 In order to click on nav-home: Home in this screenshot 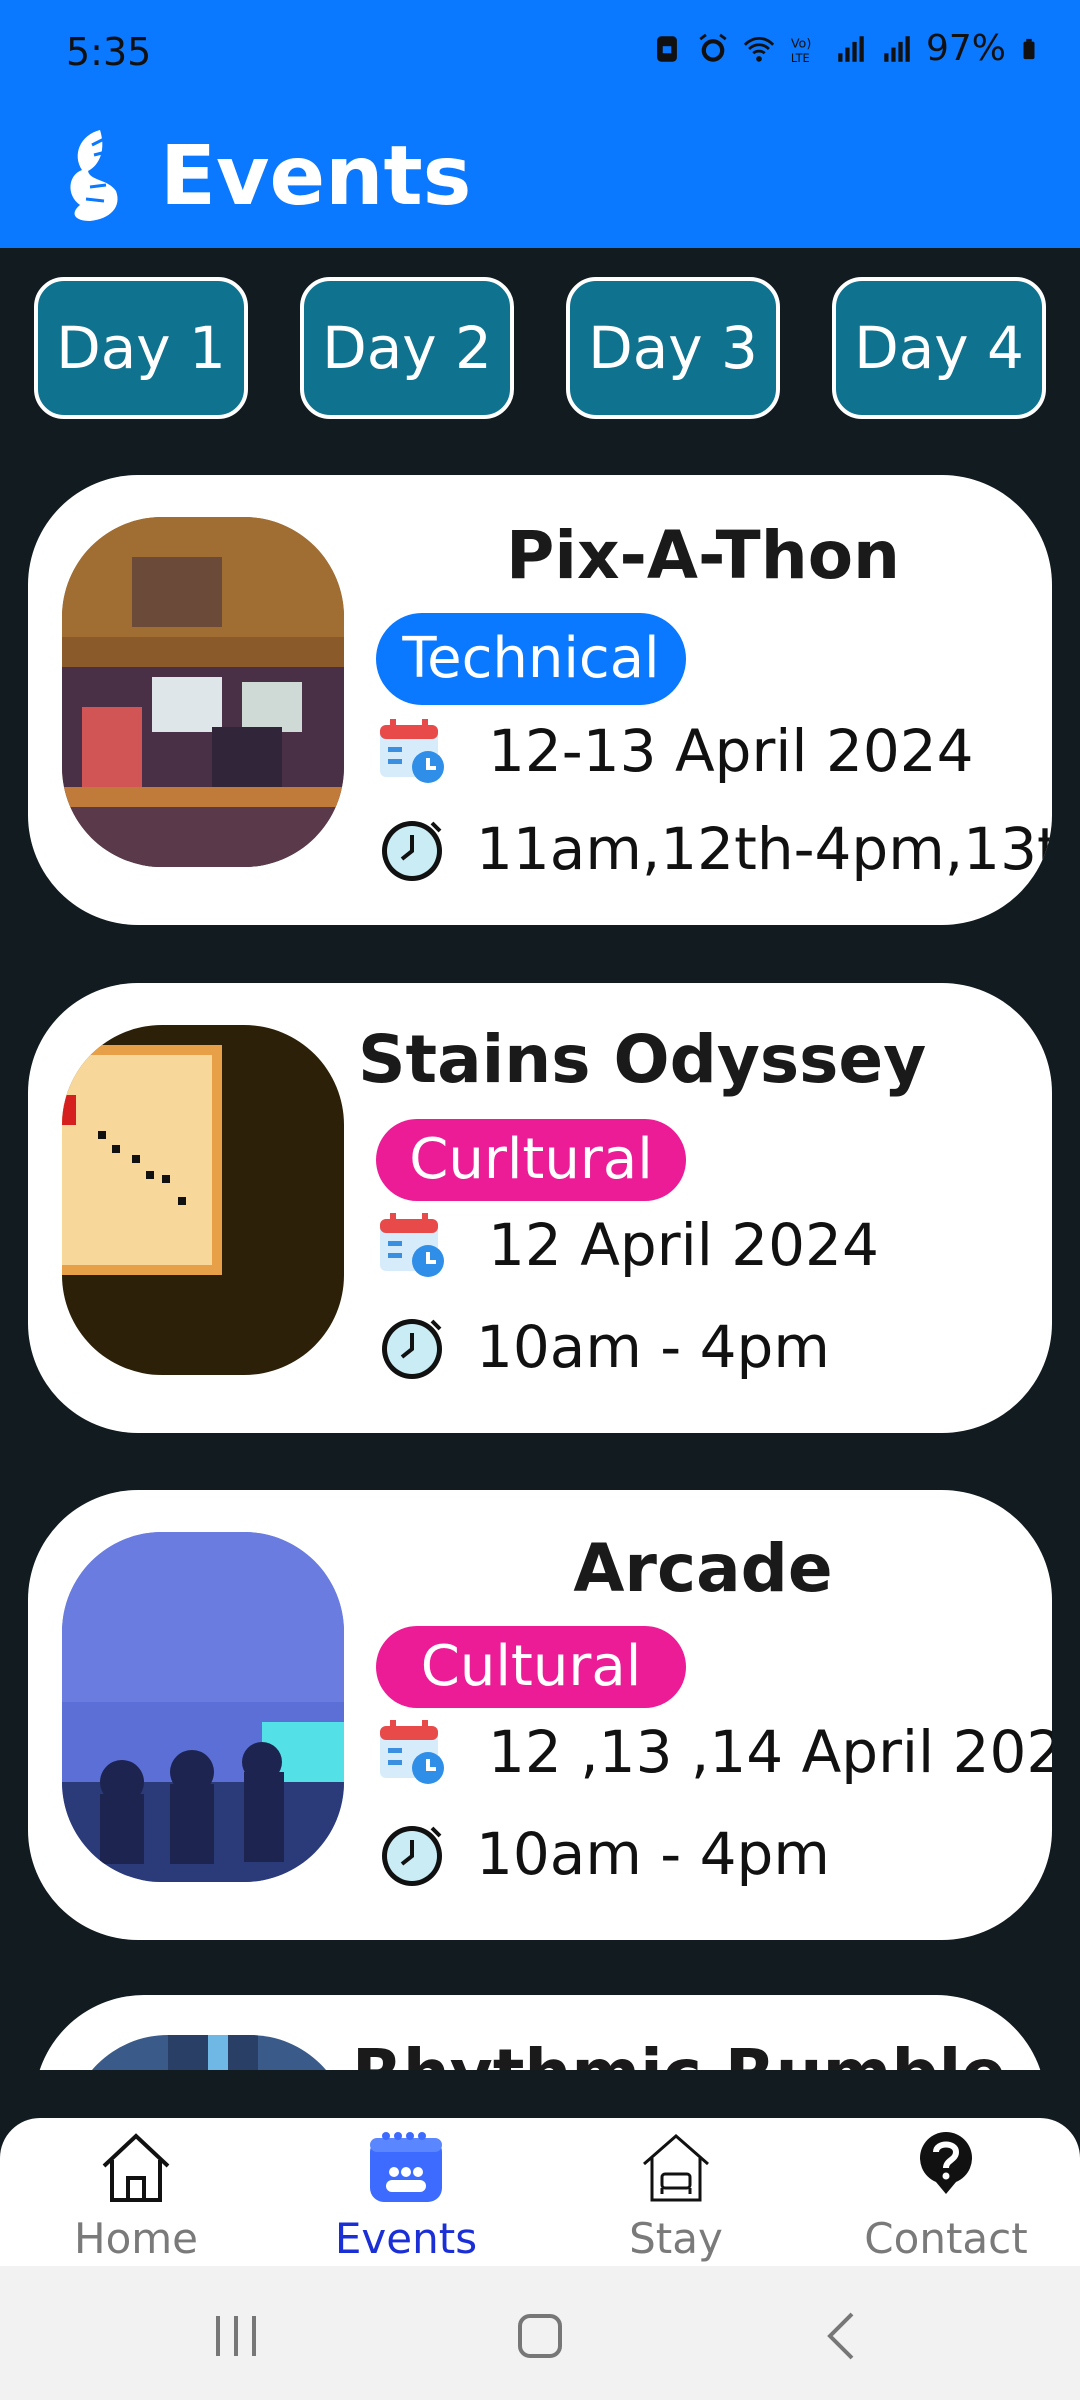, I will do `click(136, 2192)`.